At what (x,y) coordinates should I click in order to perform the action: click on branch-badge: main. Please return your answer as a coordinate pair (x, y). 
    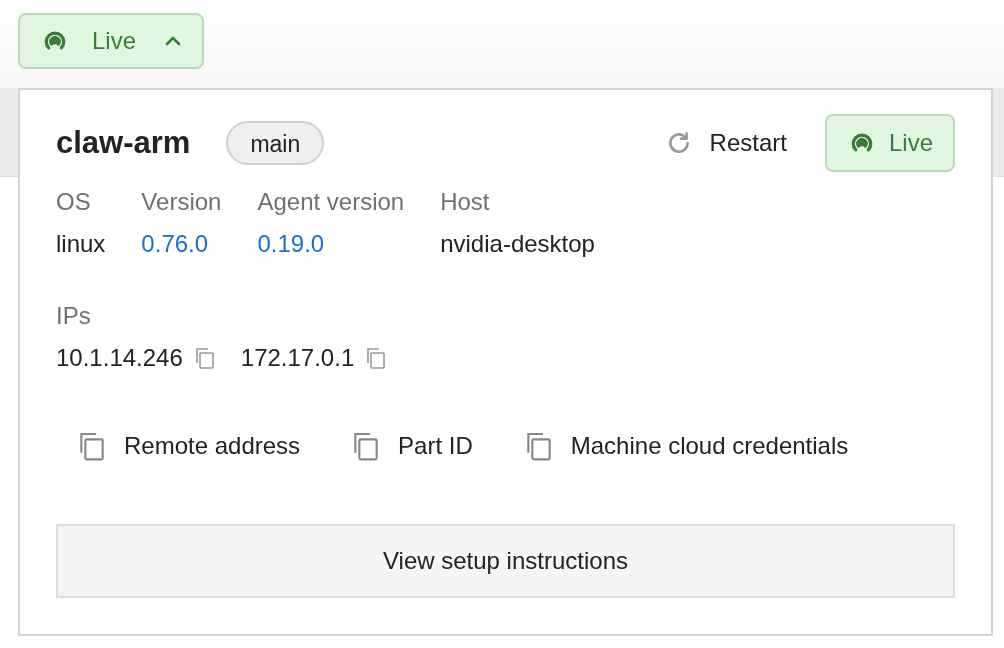
    Looking at the image, I should click on (275, 143).